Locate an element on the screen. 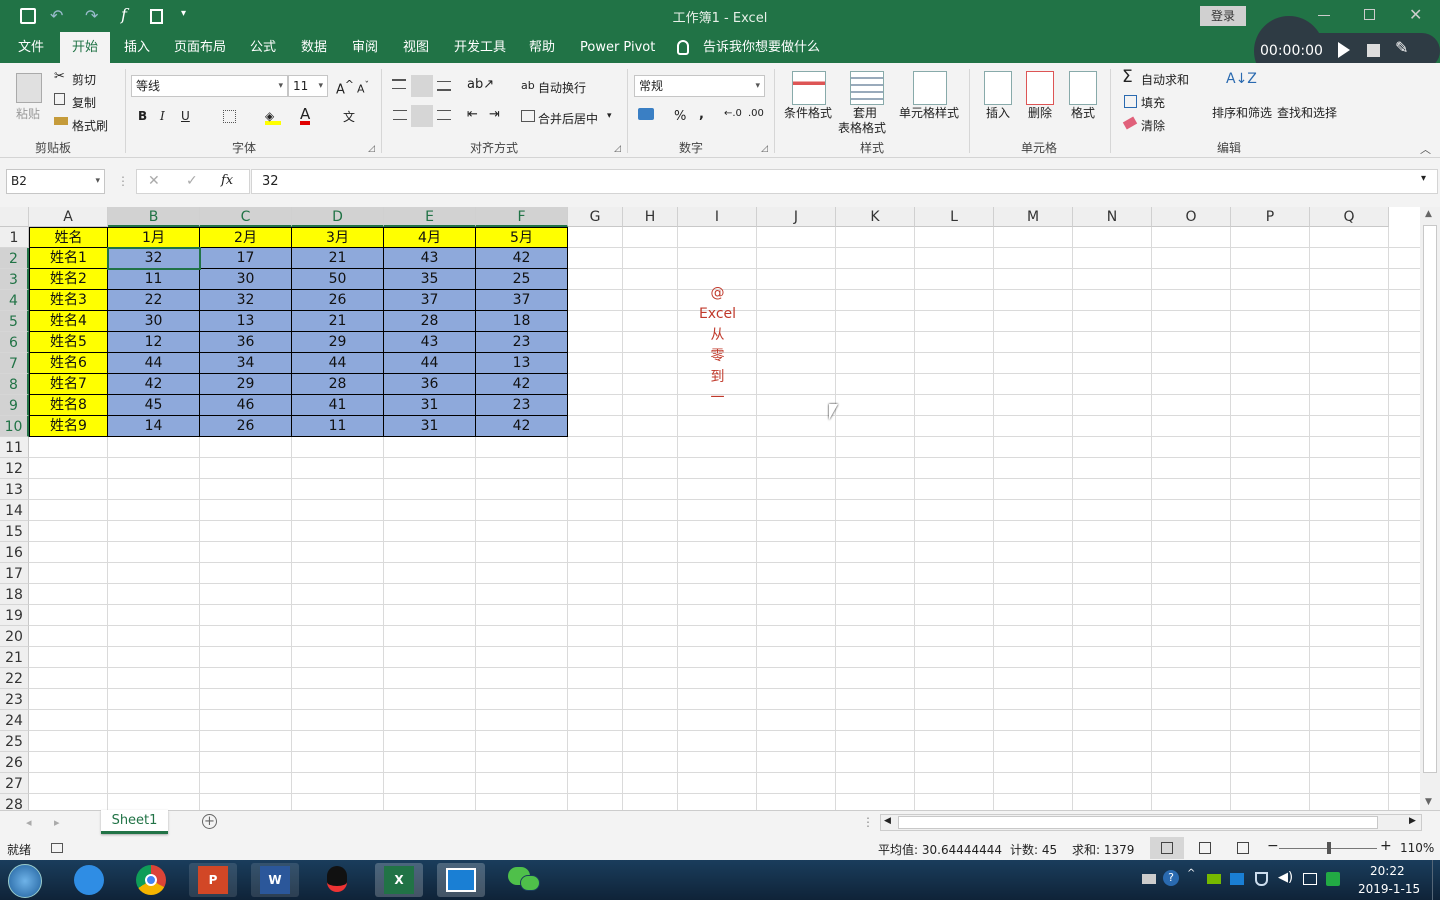  column-header-c: C is located at coordinates (246, 217).